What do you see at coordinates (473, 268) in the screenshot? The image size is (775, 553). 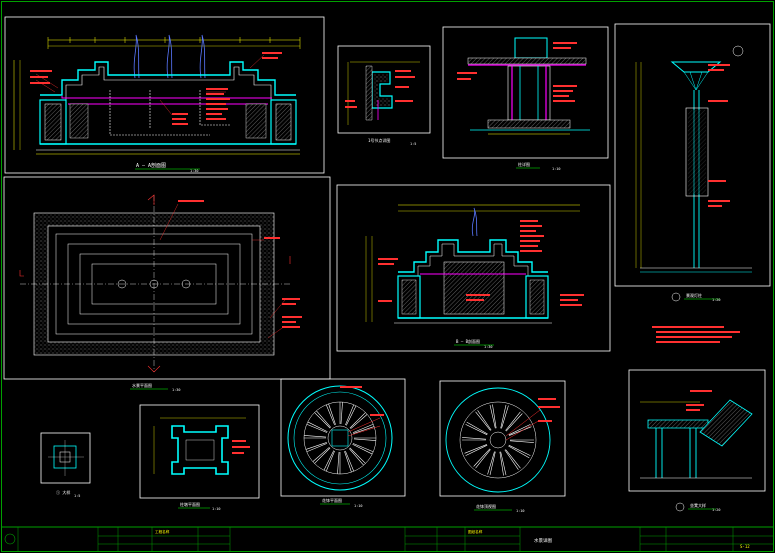 I see `mid-section-drawing` at bounding box center [473, 268].